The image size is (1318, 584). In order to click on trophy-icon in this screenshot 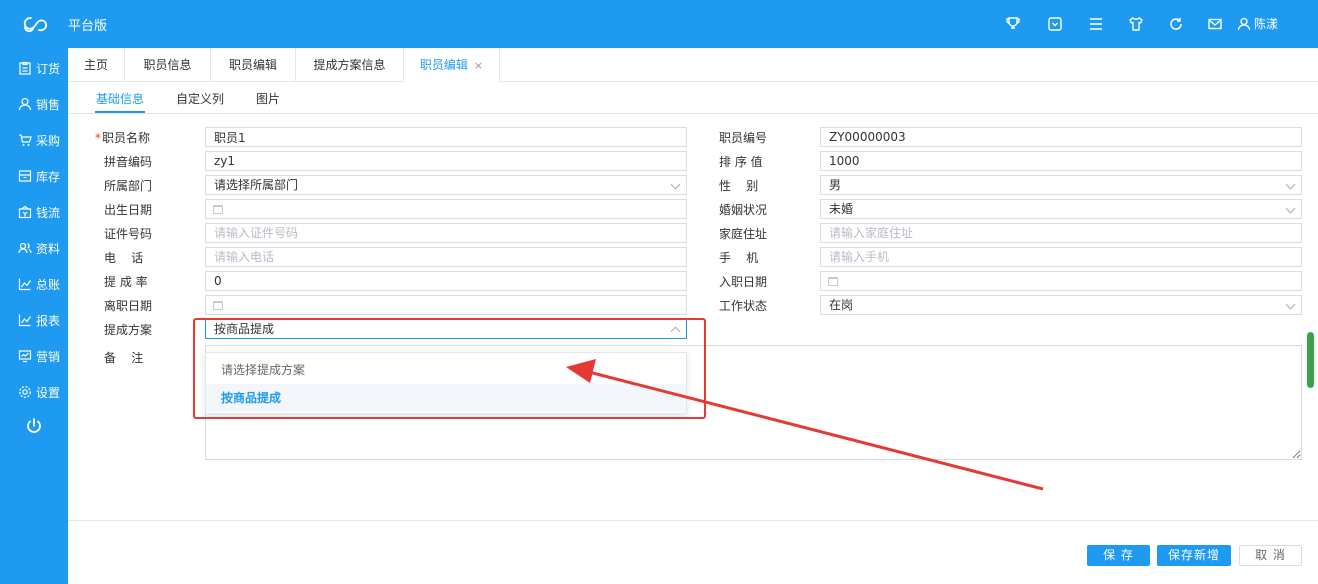, I will do `click(1013, 24)`.